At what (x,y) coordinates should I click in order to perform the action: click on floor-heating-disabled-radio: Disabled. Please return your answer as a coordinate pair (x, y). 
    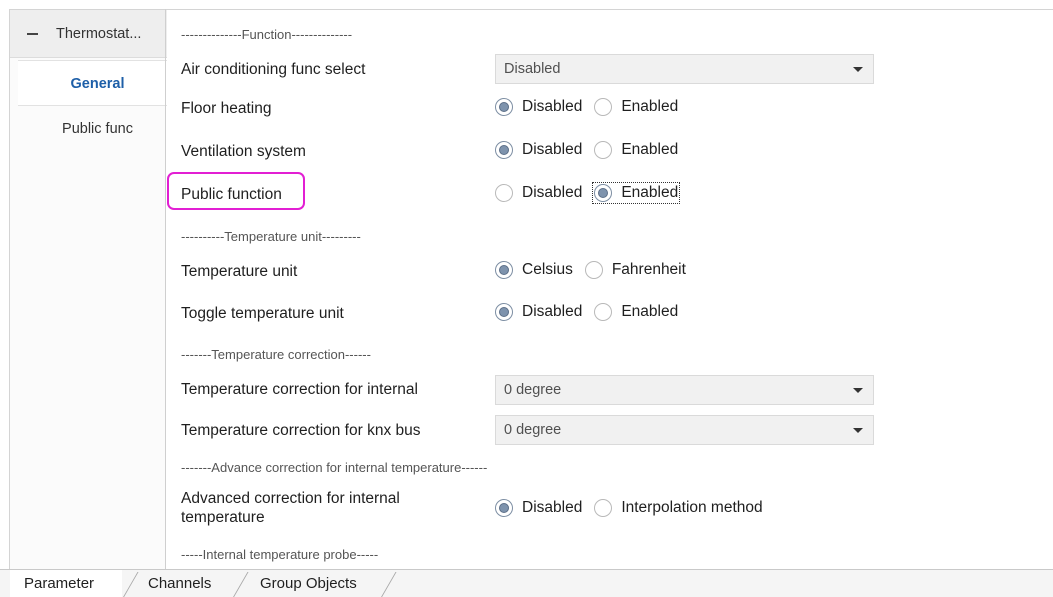
    Looking at the image, I should click on (538, 107).